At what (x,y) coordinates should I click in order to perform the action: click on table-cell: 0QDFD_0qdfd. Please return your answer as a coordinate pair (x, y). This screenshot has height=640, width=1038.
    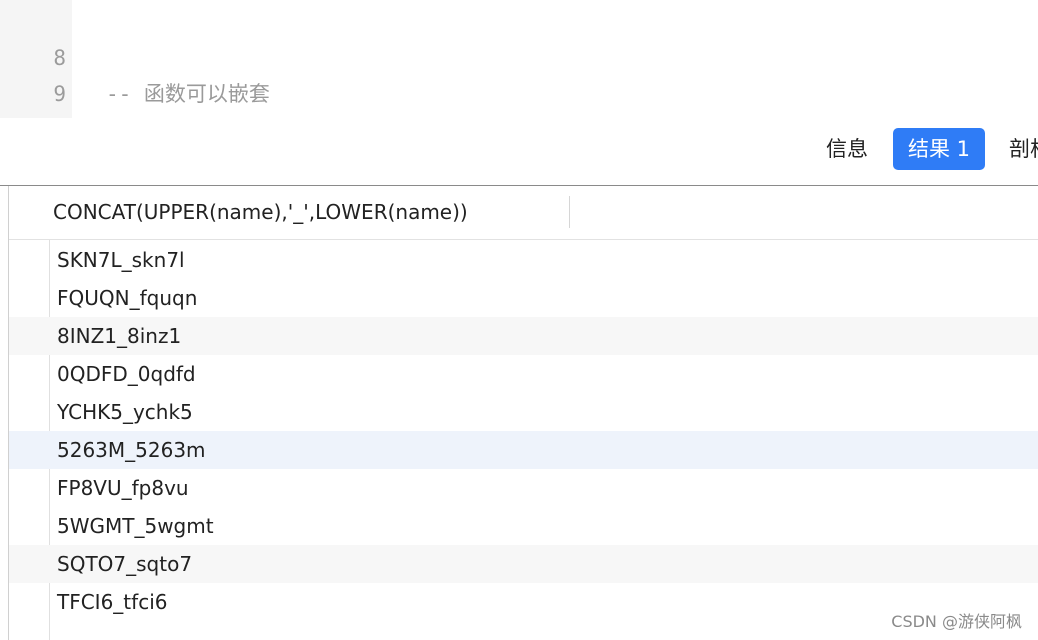
    Looking at the image, I should click on (126, 374).